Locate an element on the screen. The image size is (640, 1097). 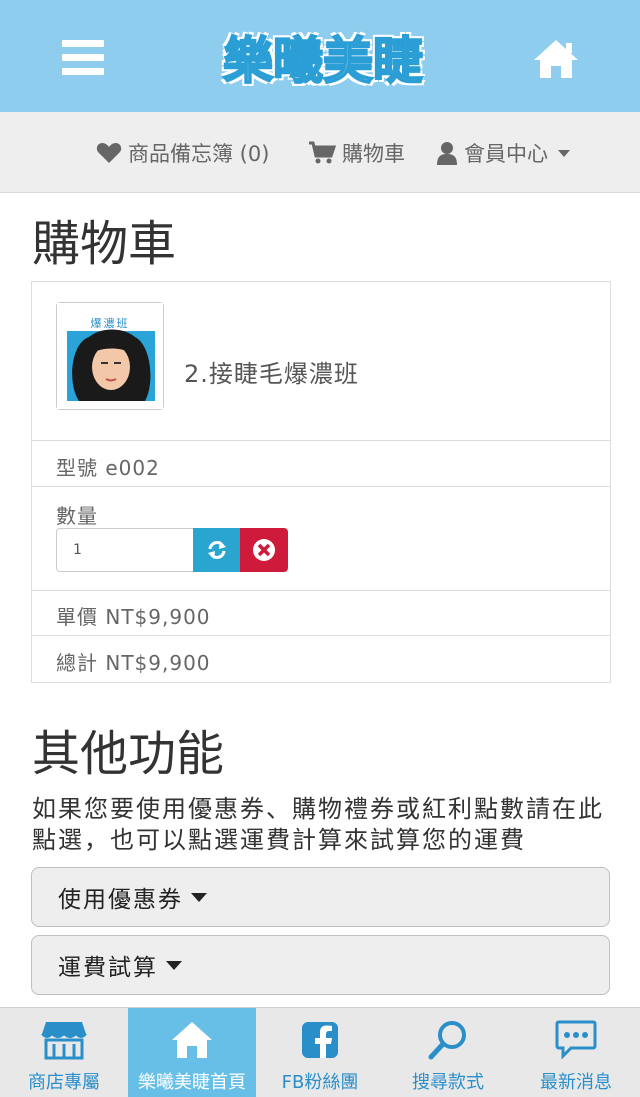
member-center-label: 會員中心 is located at coordinates (506, 154).